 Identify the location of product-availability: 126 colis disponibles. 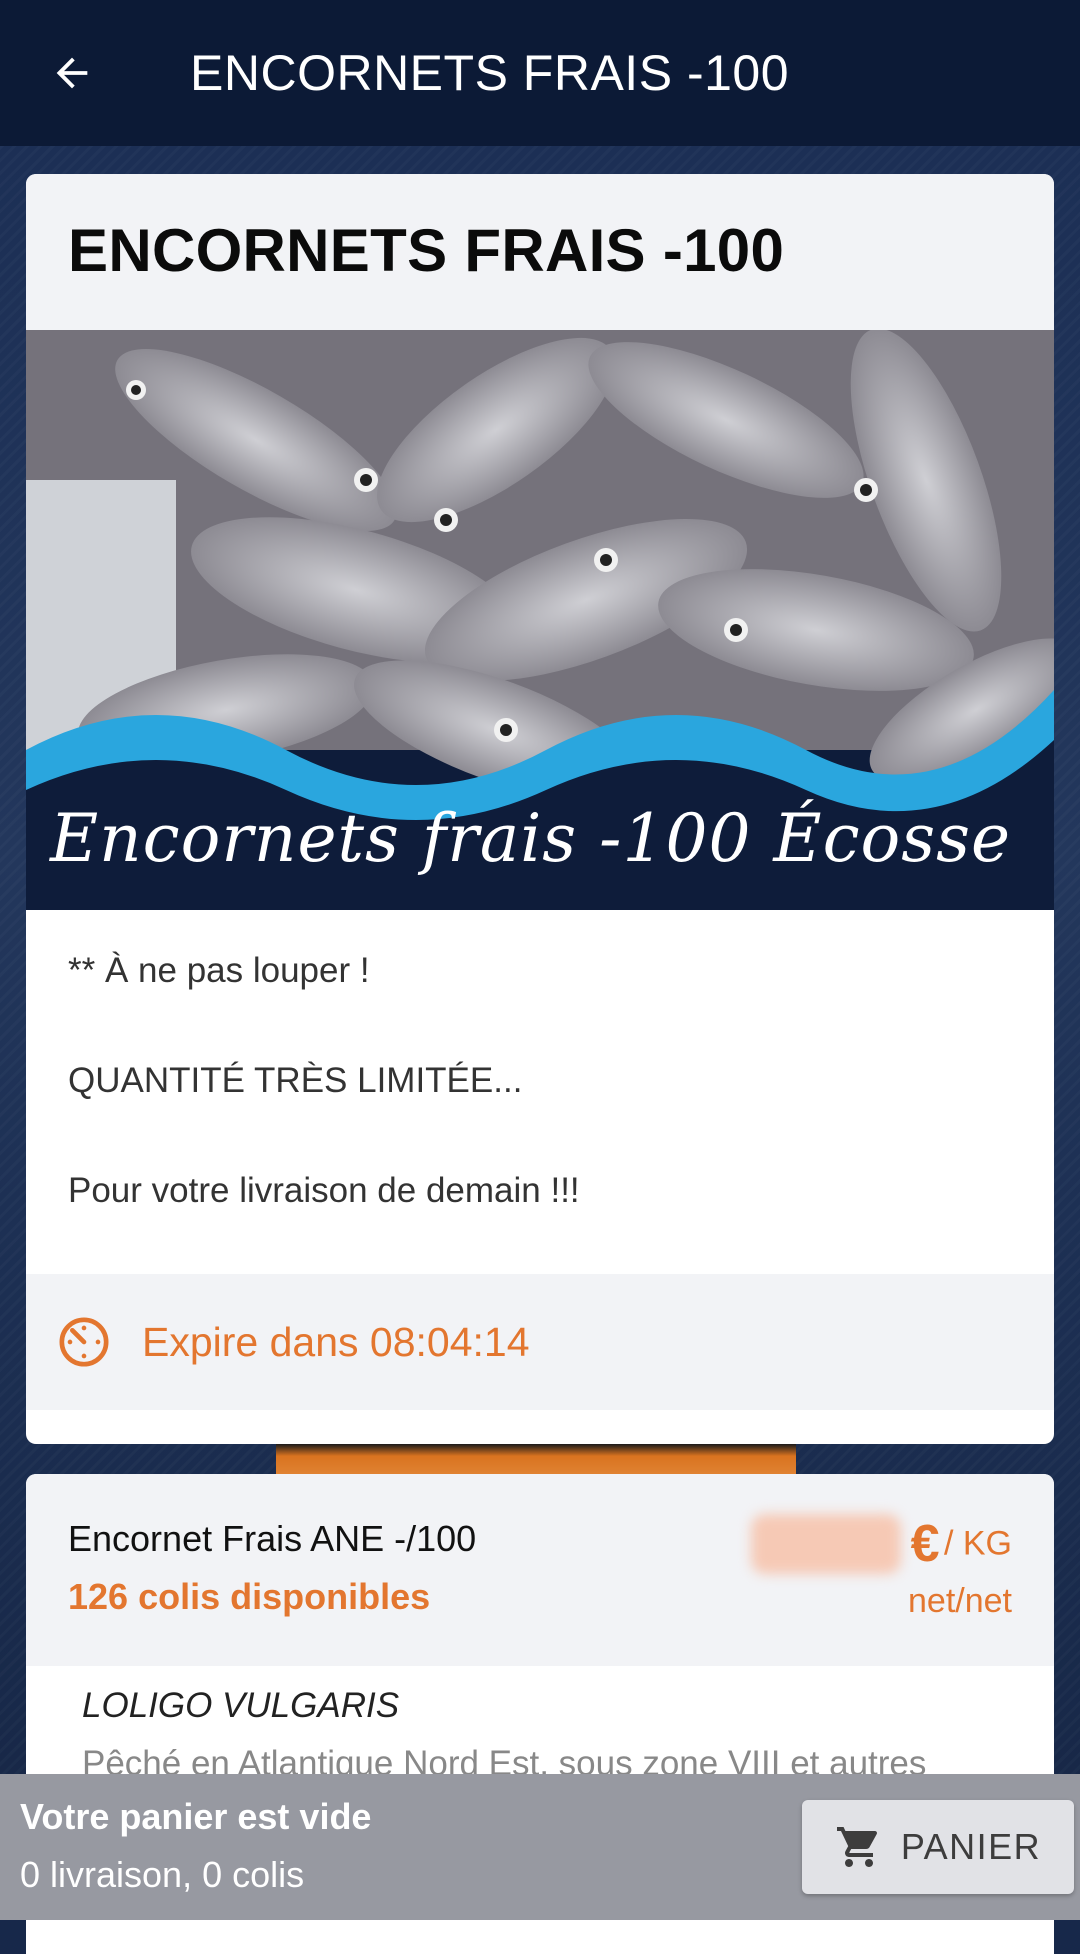
(249, 1596).